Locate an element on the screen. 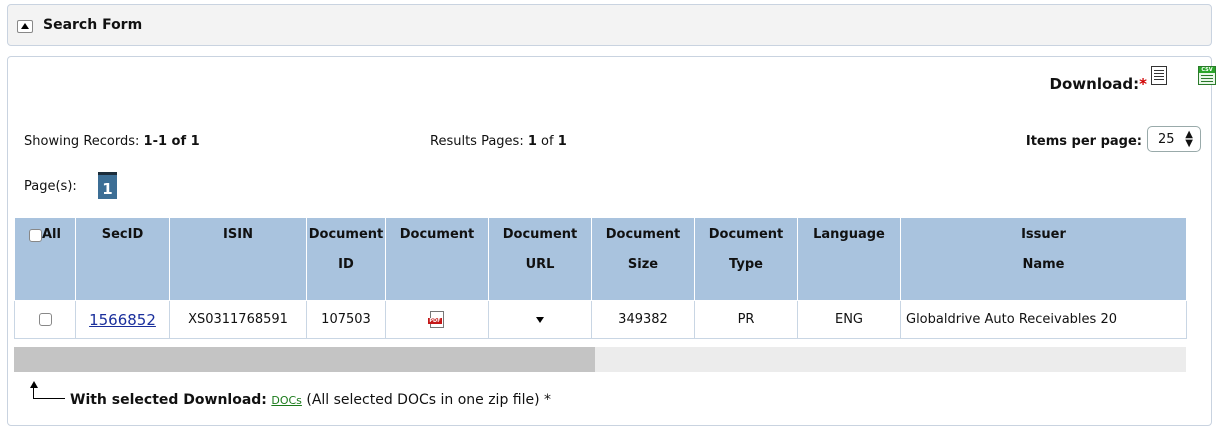 This screenshot has width=1222, height=426. download-label: Download:* is located at coordinates (1098, 84).